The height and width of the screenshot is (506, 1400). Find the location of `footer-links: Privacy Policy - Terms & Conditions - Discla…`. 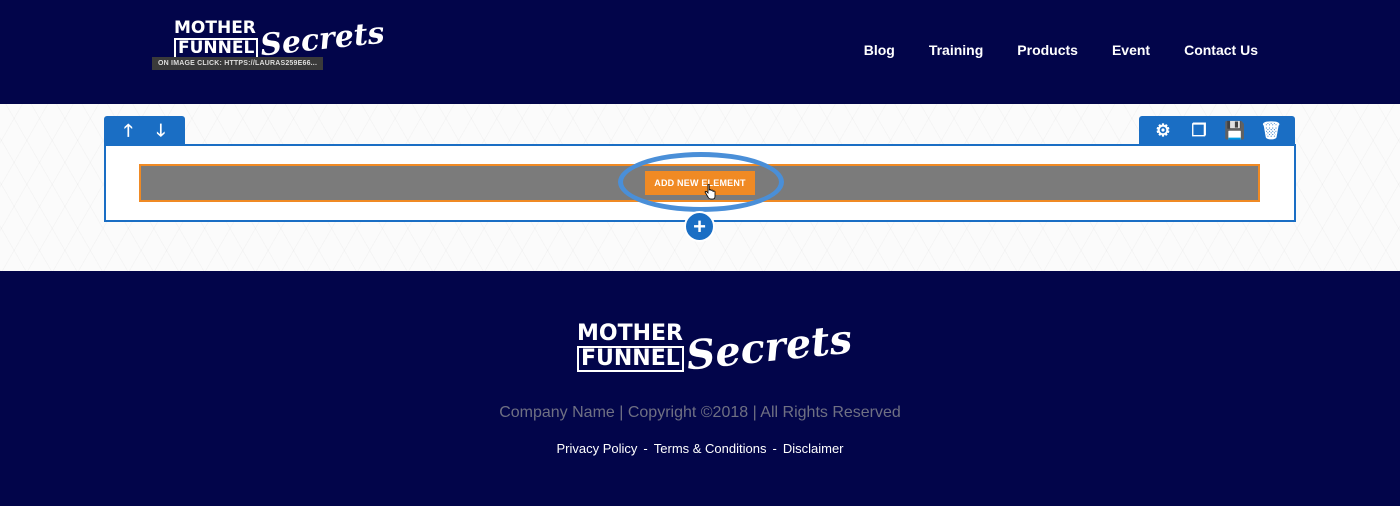

footer-links: Privacy Policy - Terms & Conditions - Discla… is located at coordinates (700, 448).